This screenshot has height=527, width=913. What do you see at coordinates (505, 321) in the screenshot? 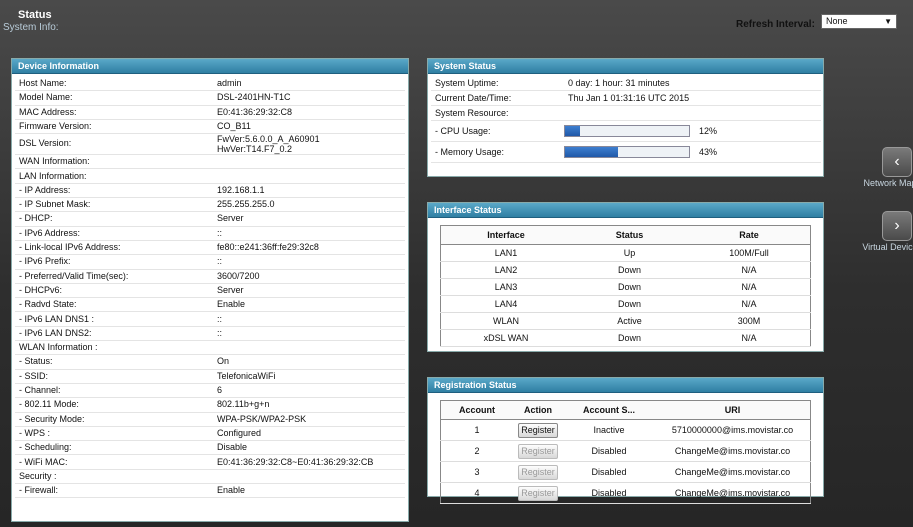
I see `table-cell: WLAN` at bounding box center [505, 321].